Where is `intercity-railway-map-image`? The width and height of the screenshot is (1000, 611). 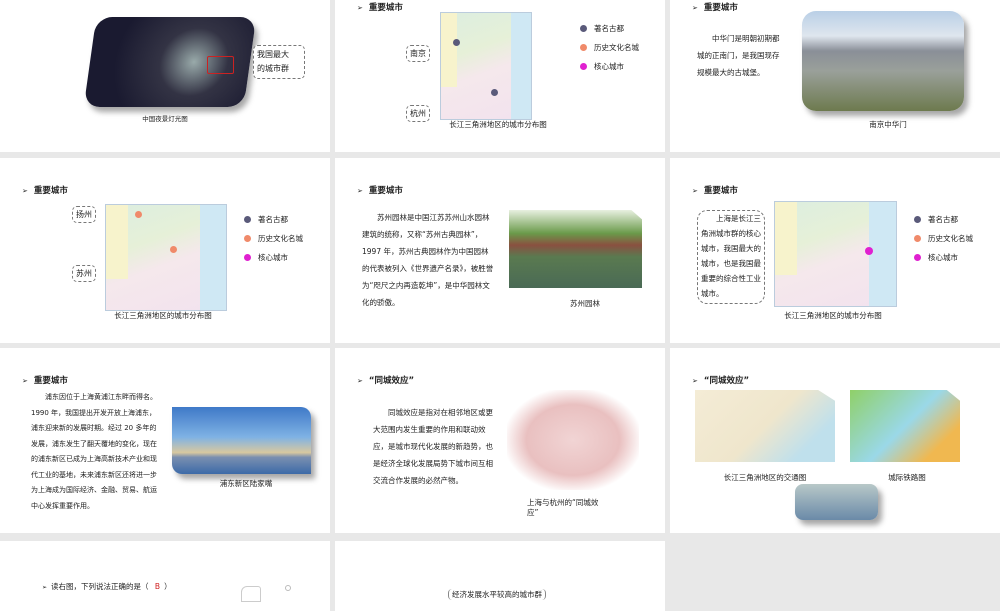 intercity-railway-map-image is located at coordinates (905, 426).